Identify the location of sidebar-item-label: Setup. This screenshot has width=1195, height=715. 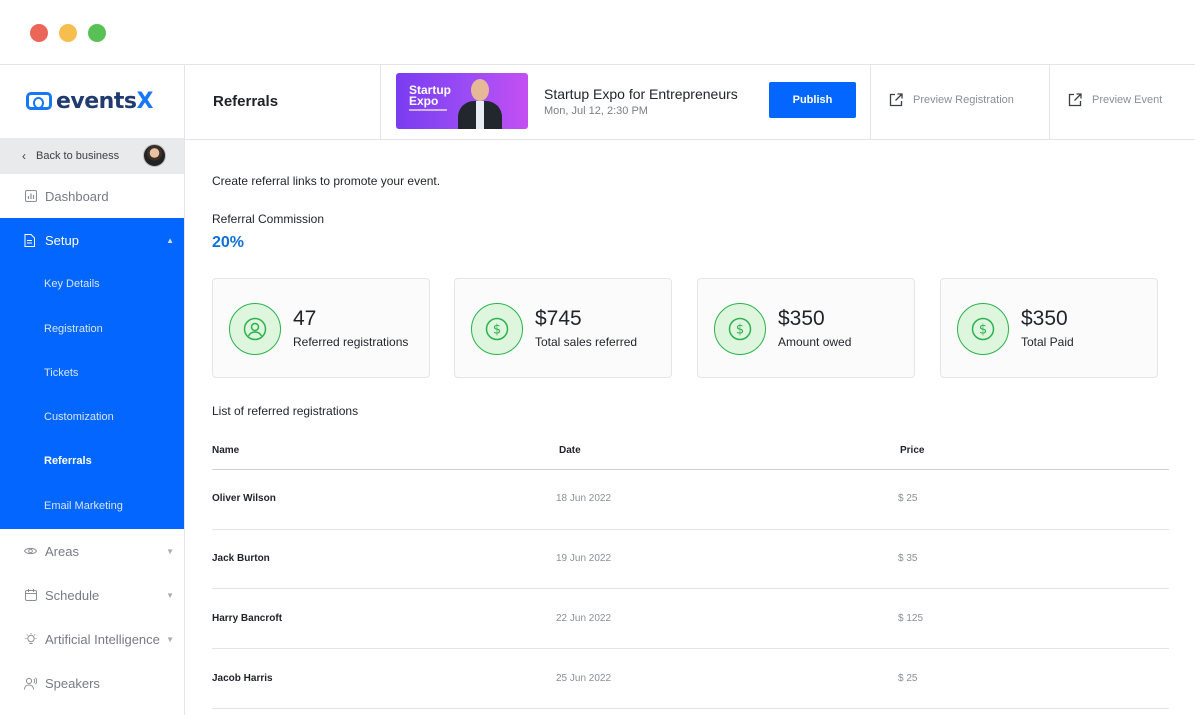
(62, 240).